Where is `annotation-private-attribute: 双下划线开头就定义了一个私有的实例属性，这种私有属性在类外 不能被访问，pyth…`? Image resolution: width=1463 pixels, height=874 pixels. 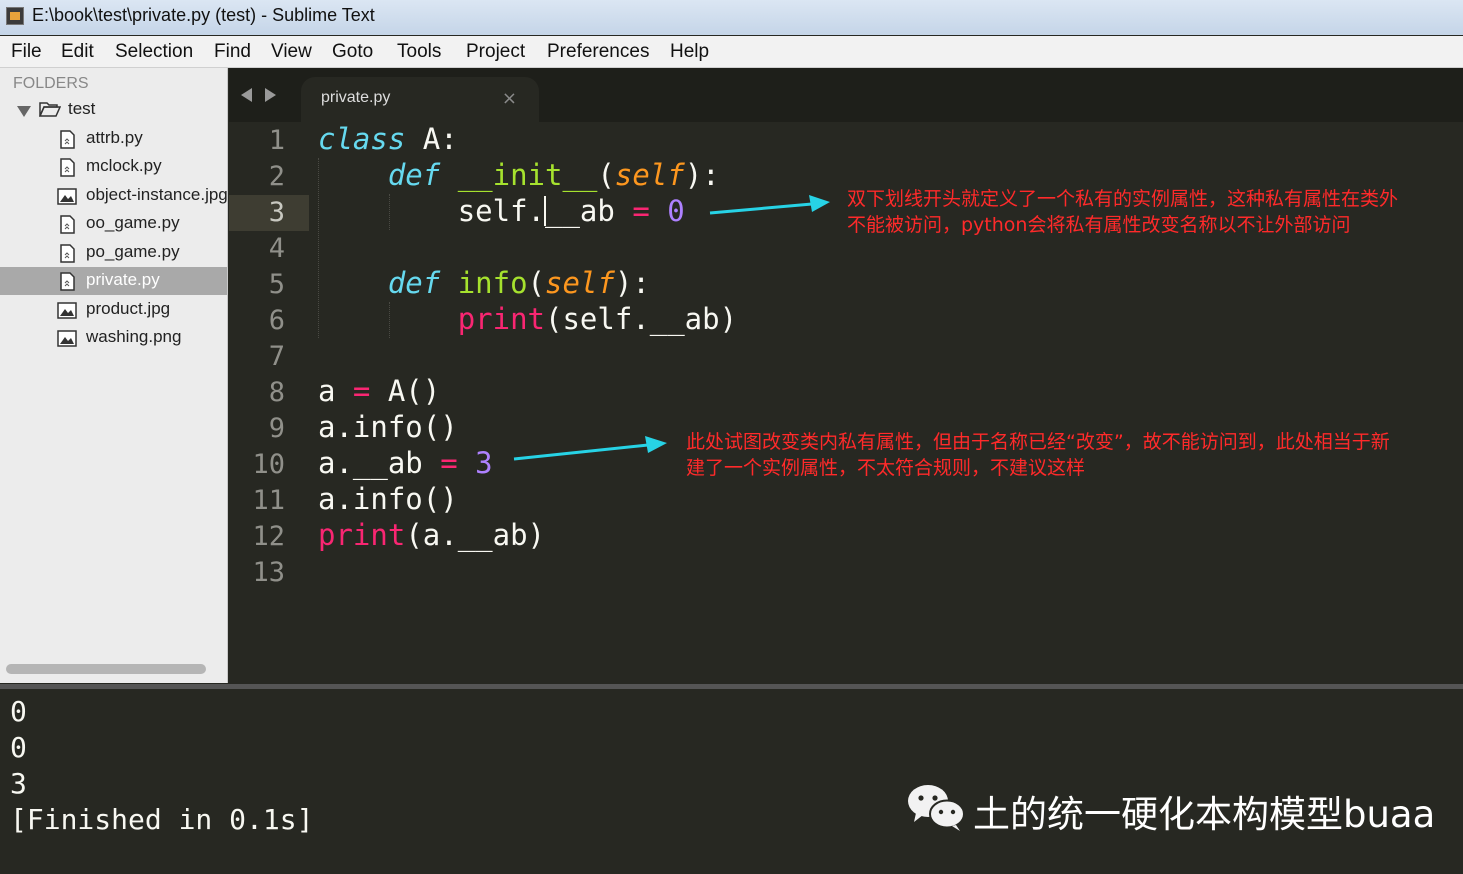 annotation-private-attribute: 双下划线开头就定义了一个私有的实例属性，这种私有属性在类外 不能被访问，pyth… is located at coordinates (1122, 212).